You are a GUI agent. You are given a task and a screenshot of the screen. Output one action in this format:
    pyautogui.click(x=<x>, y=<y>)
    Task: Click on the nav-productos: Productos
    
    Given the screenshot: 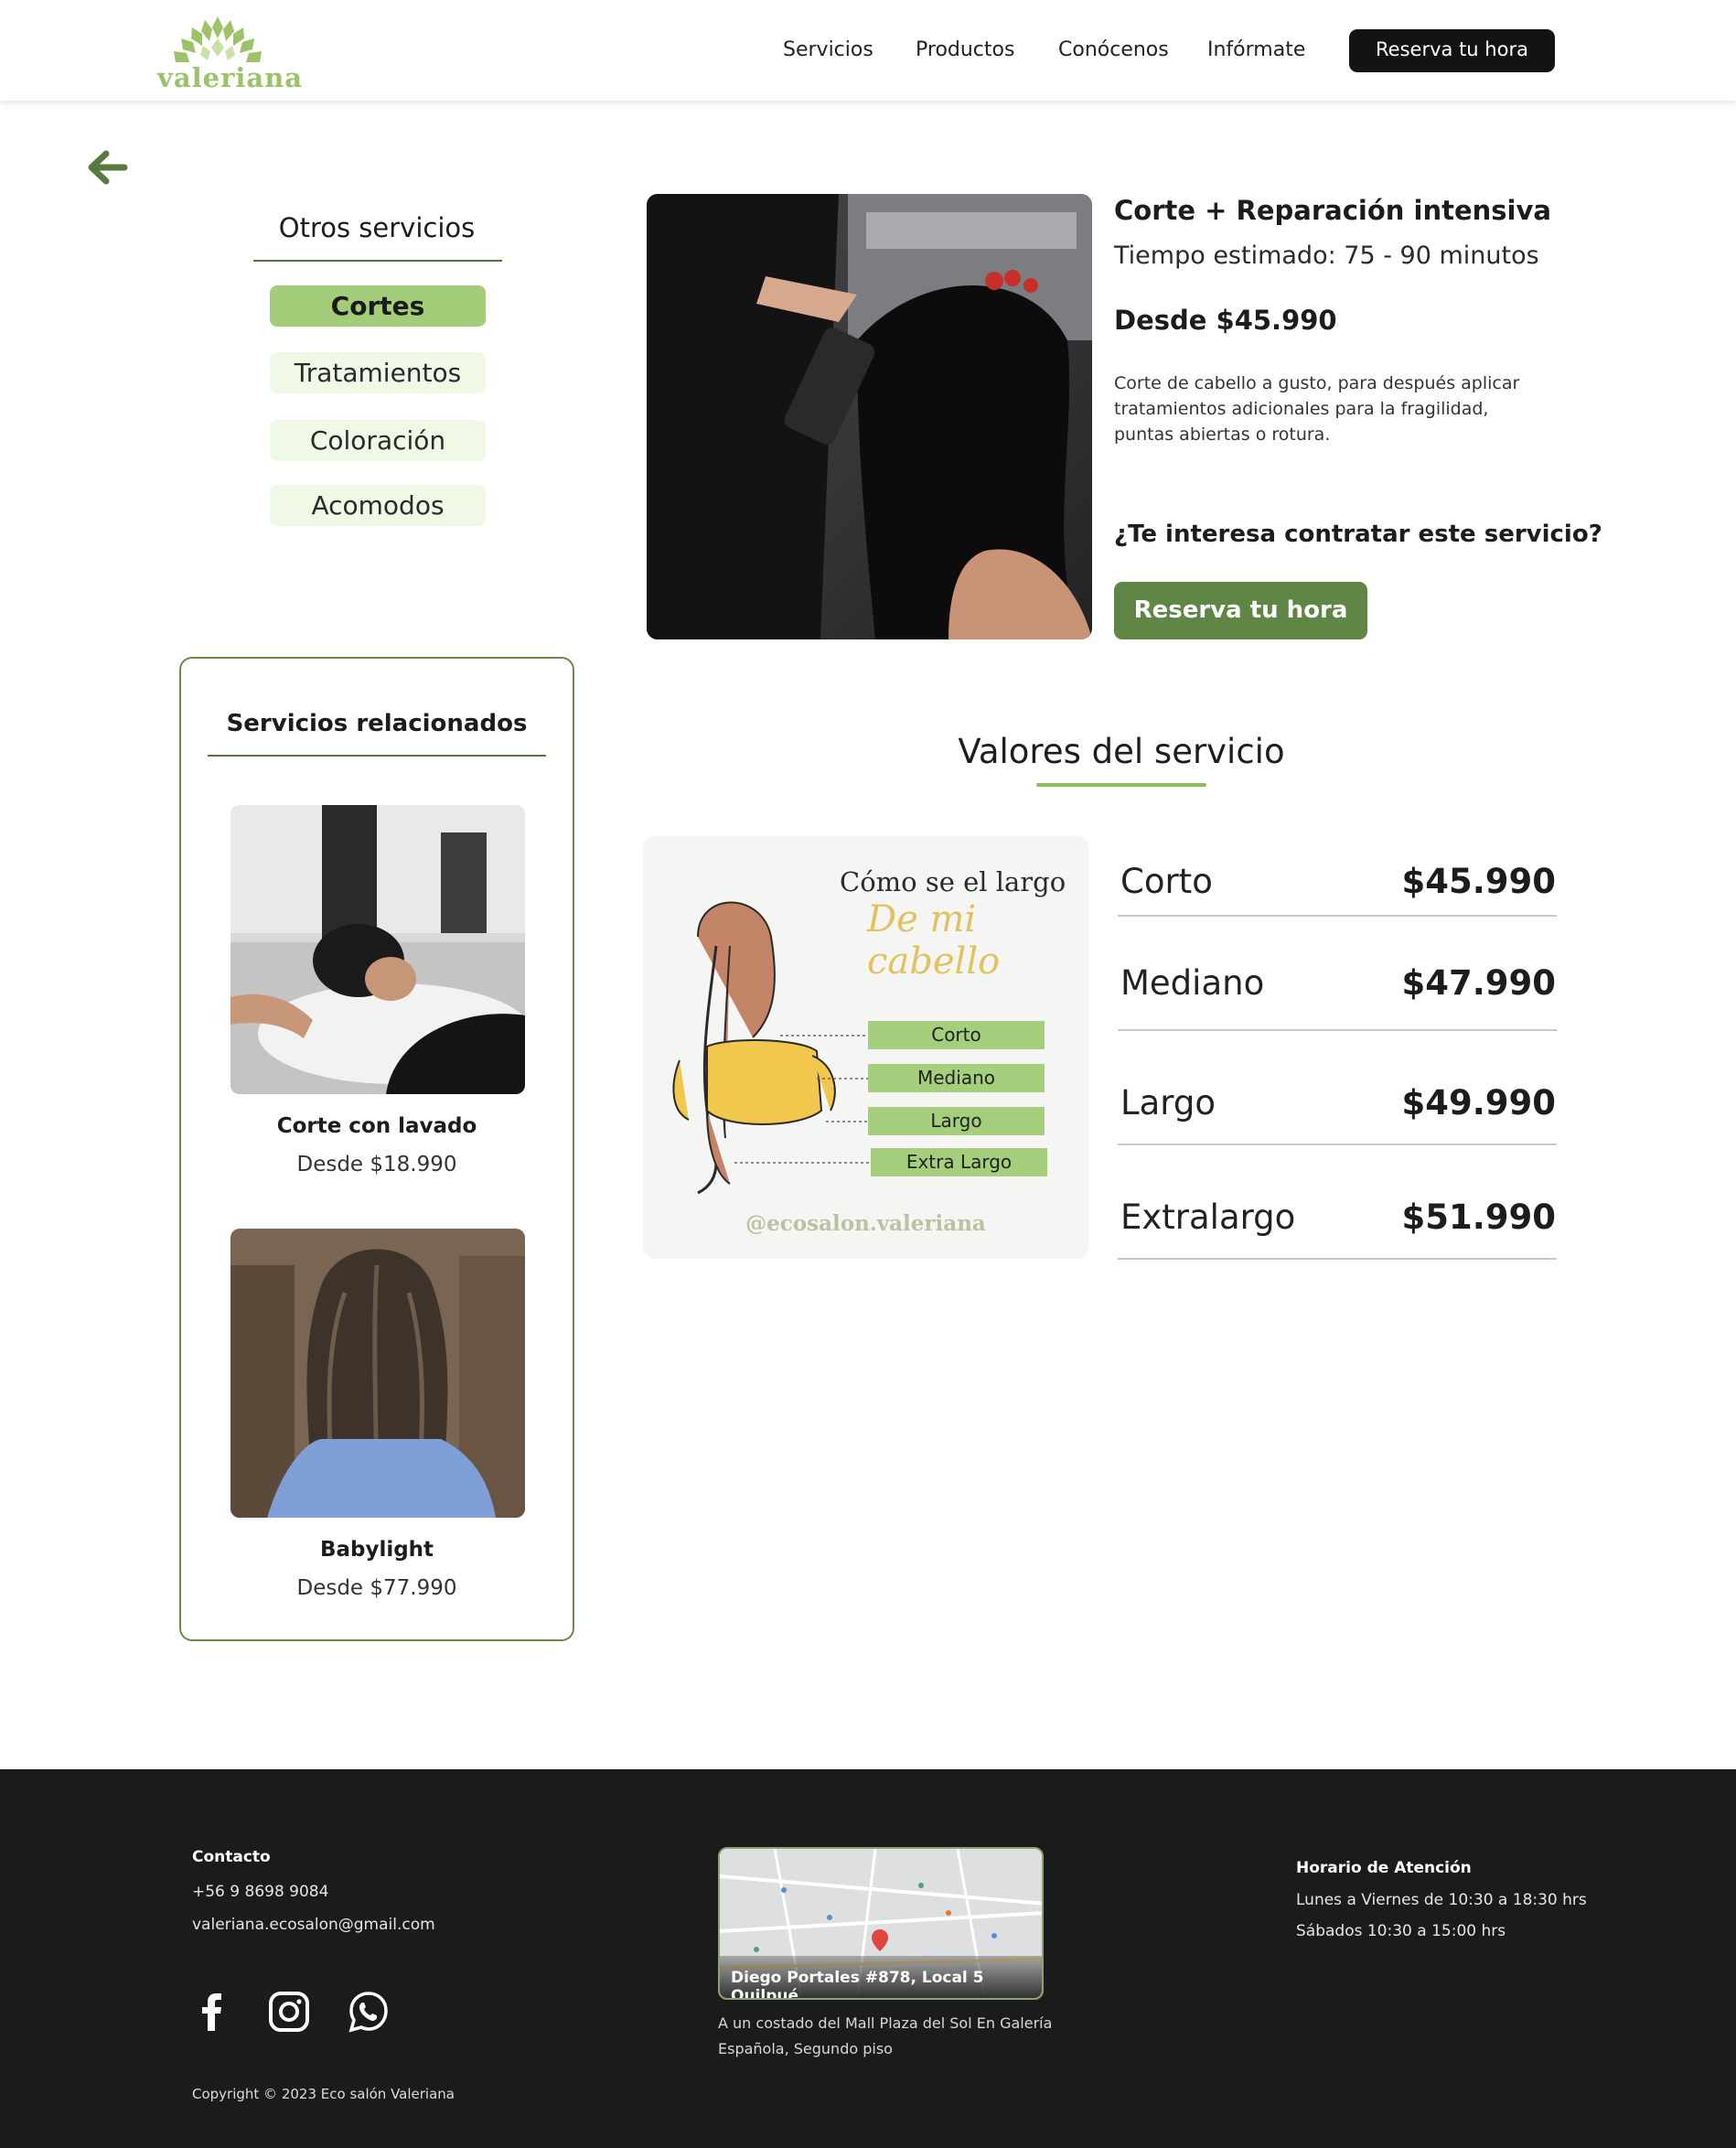 What is the action you would take?
    pyautogui.click(x=965, y=49)
    